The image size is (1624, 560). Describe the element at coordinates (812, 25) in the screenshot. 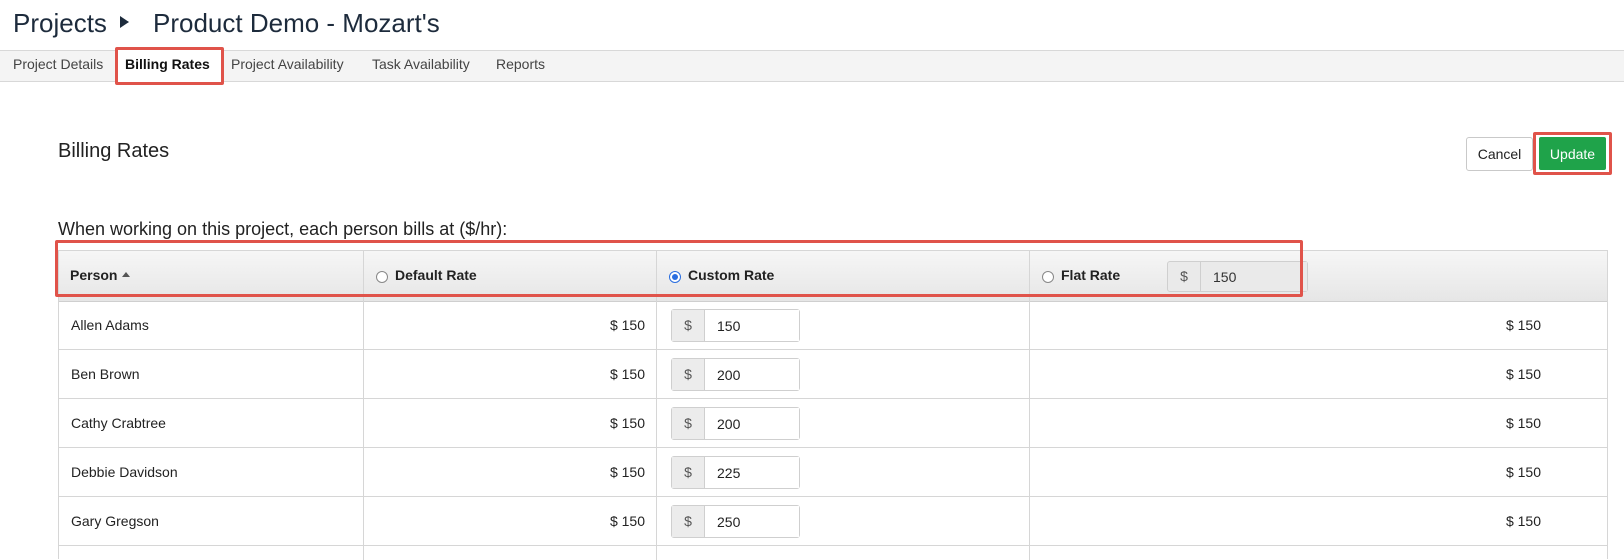

I see `breadcrumb: Projects Product Demo - Mozart's` at that location.